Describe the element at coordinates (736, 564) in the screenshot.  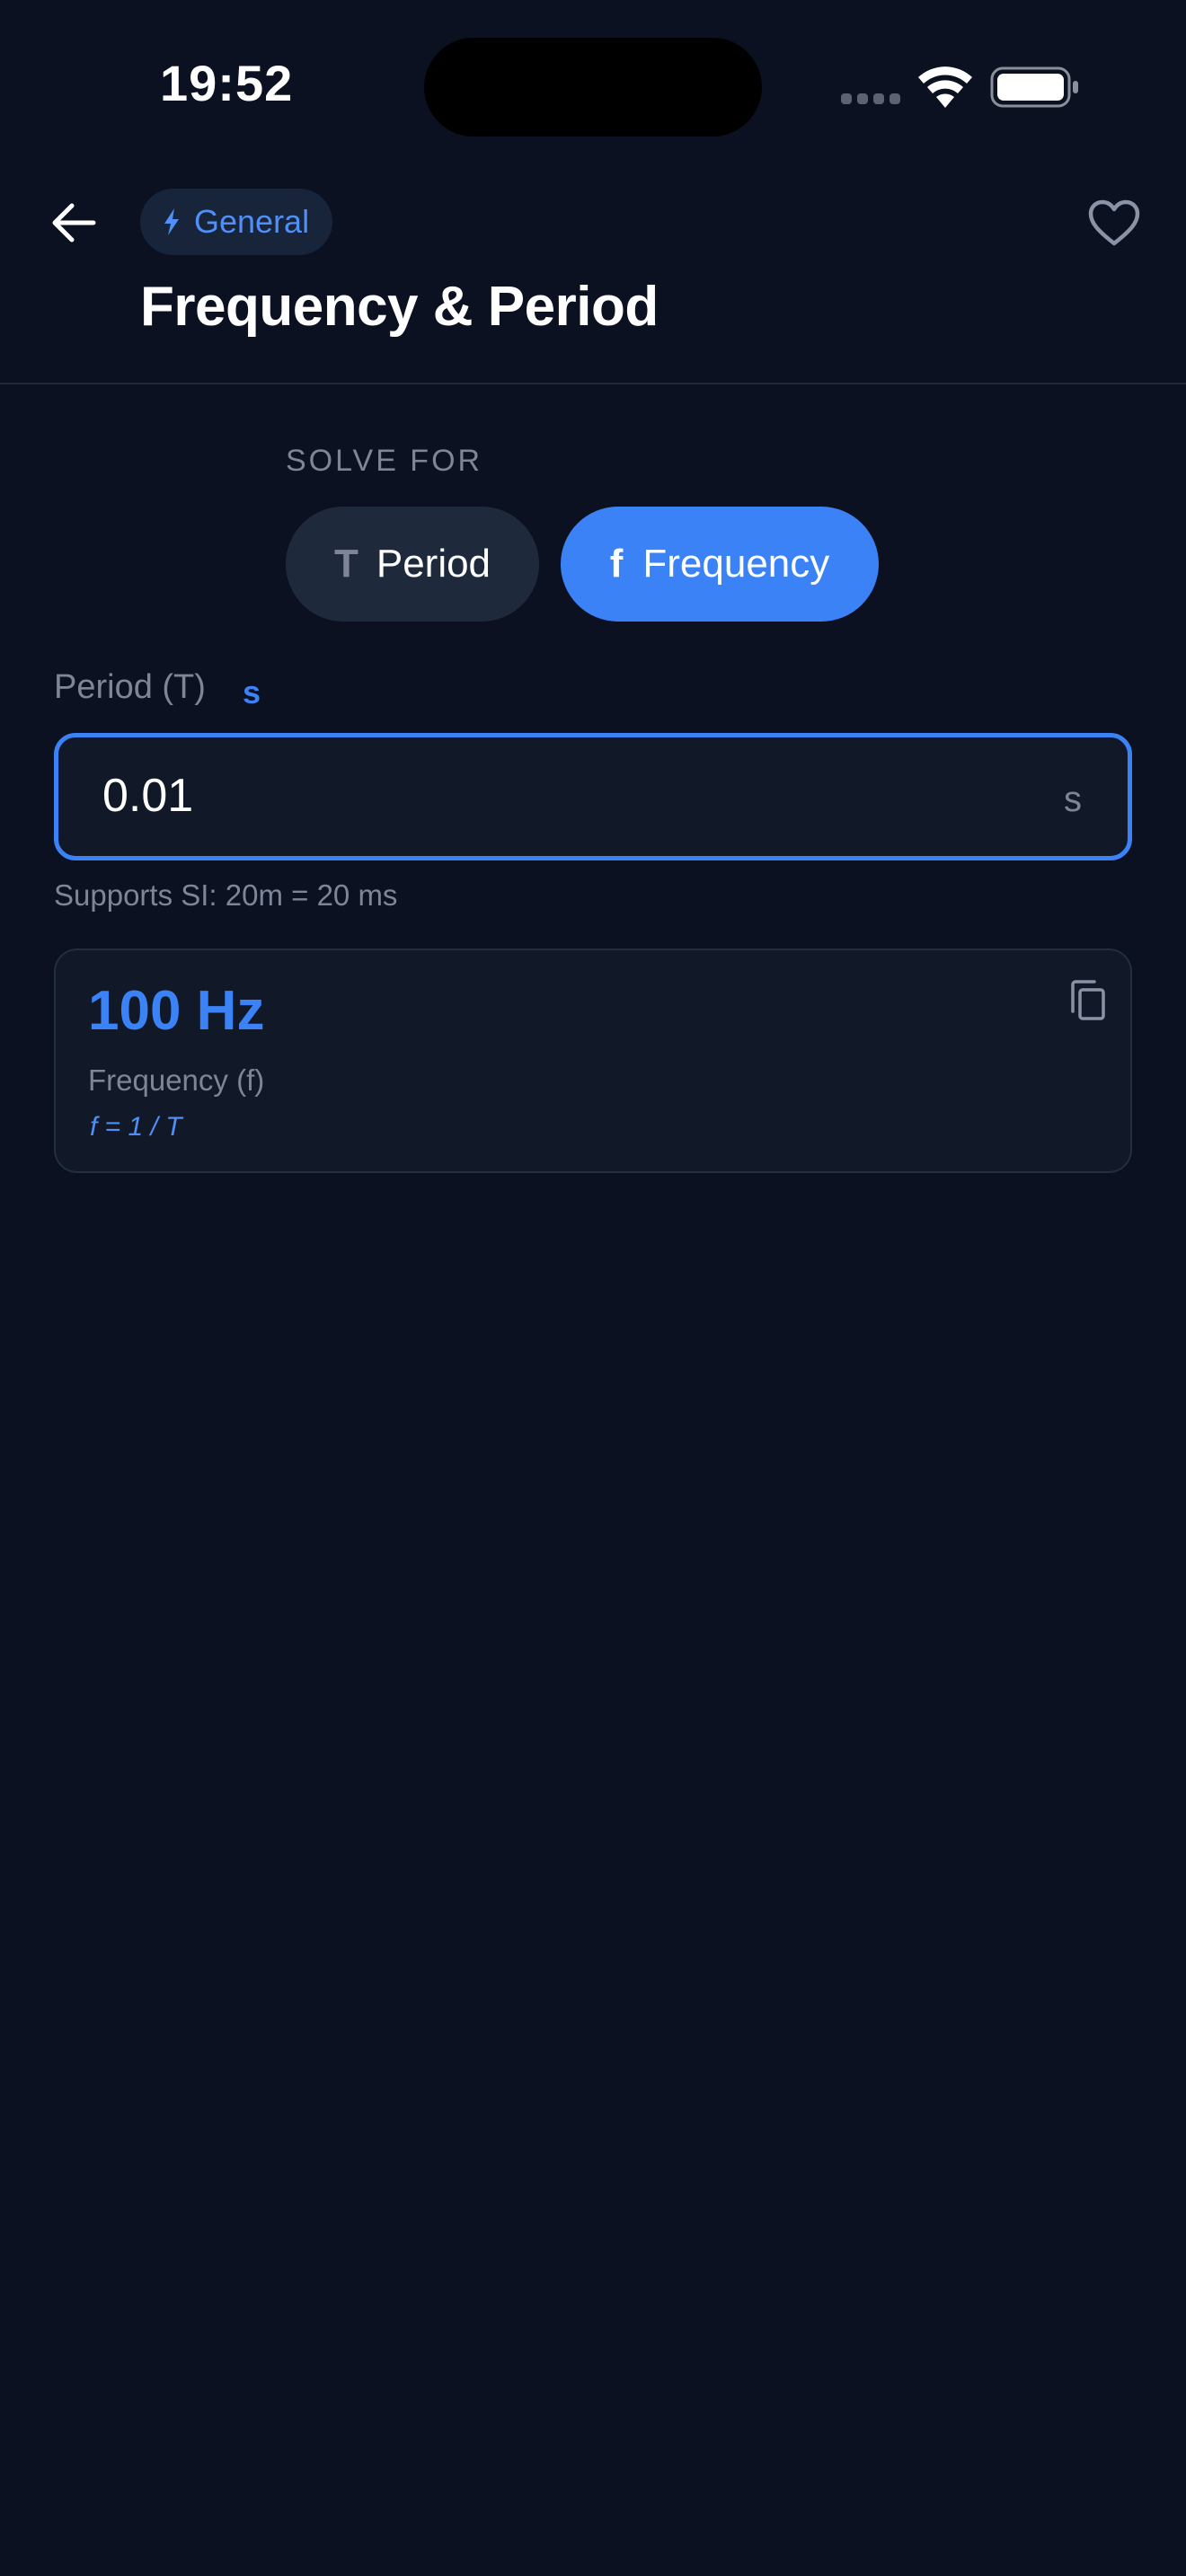
I see `frequency-option-label: Frequency` at that location.